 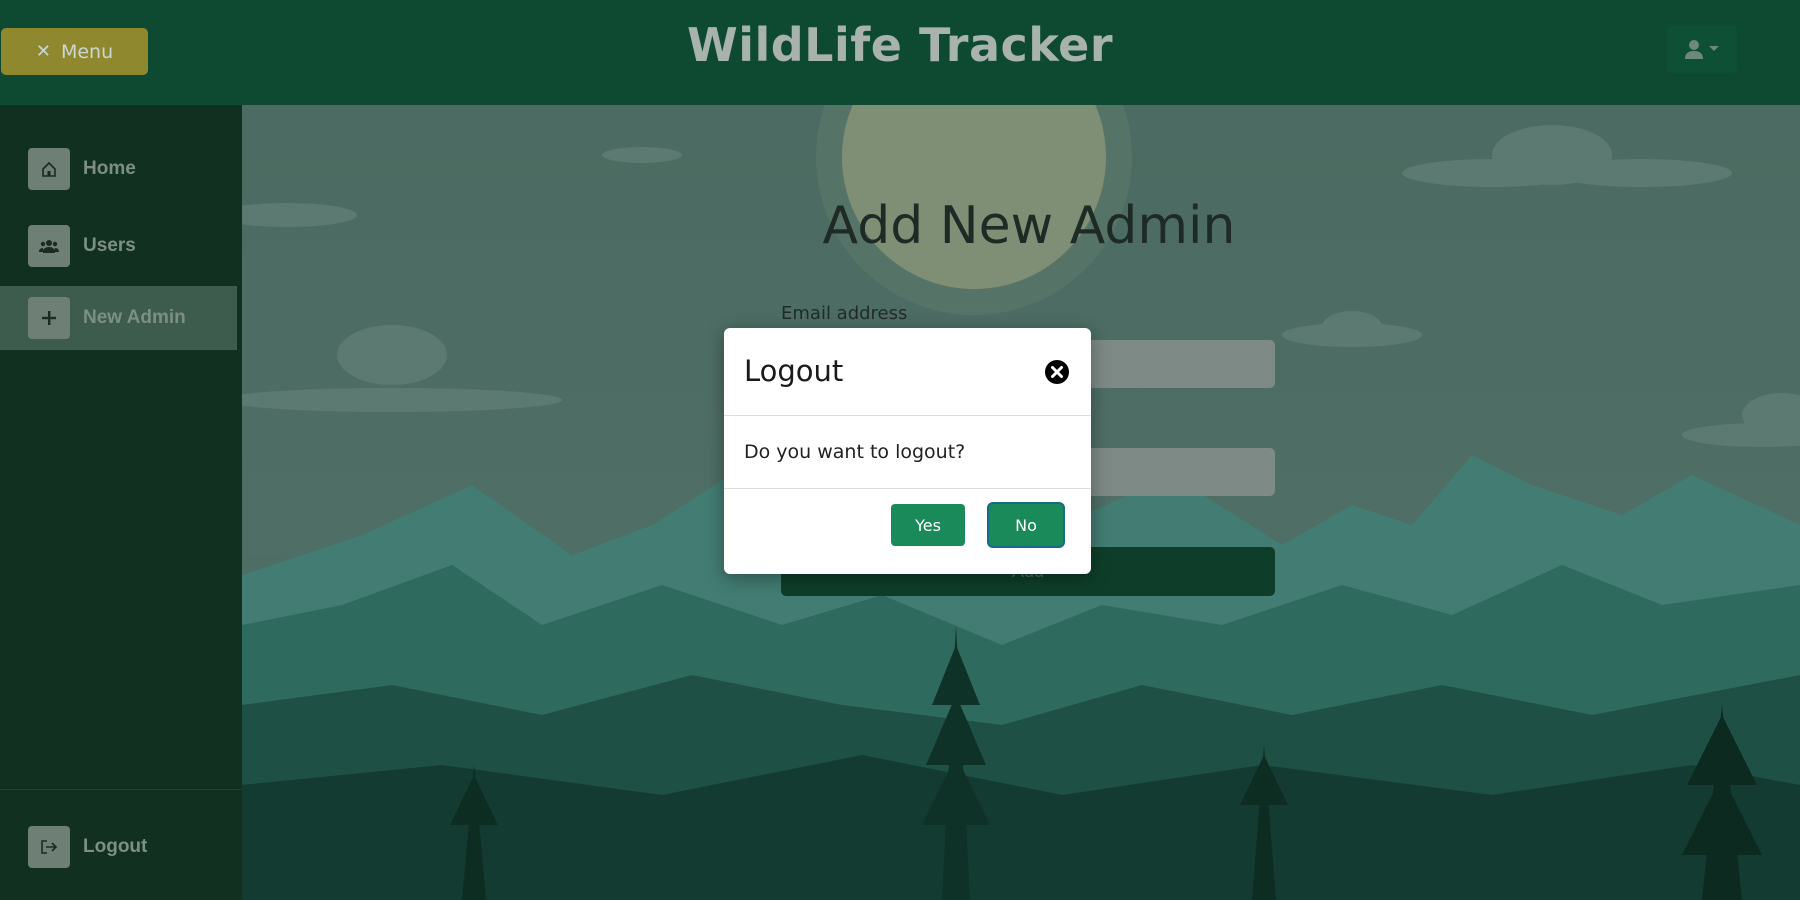 I want to click on modal-title: Logout, so click(x=794, y=371).